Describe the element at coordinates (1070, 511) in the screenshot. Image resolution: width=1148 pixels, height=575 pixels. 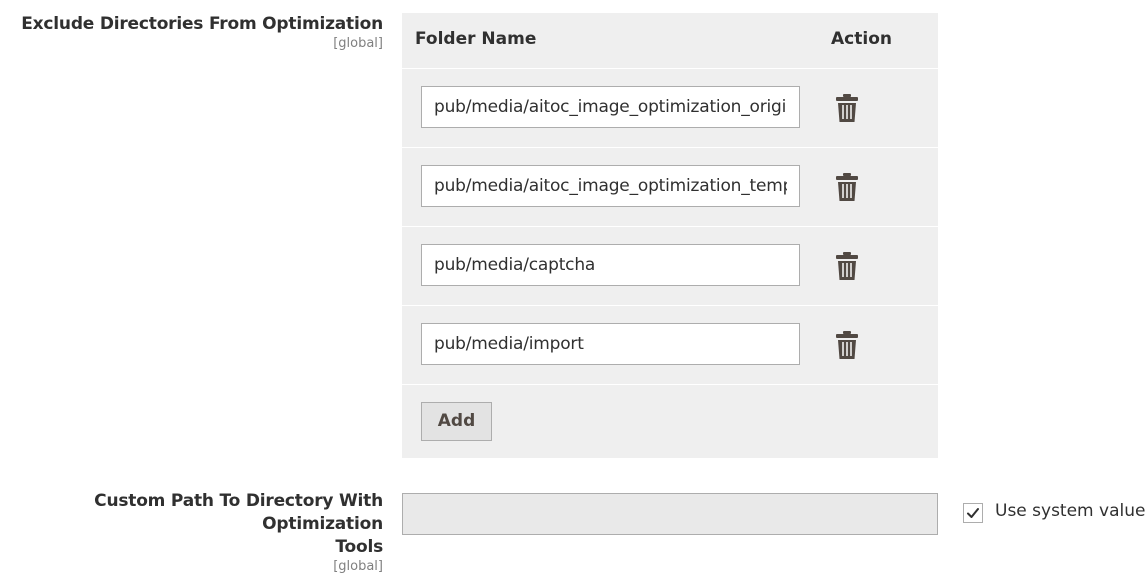
I see `use-system-value-label: Use system value` at that location.